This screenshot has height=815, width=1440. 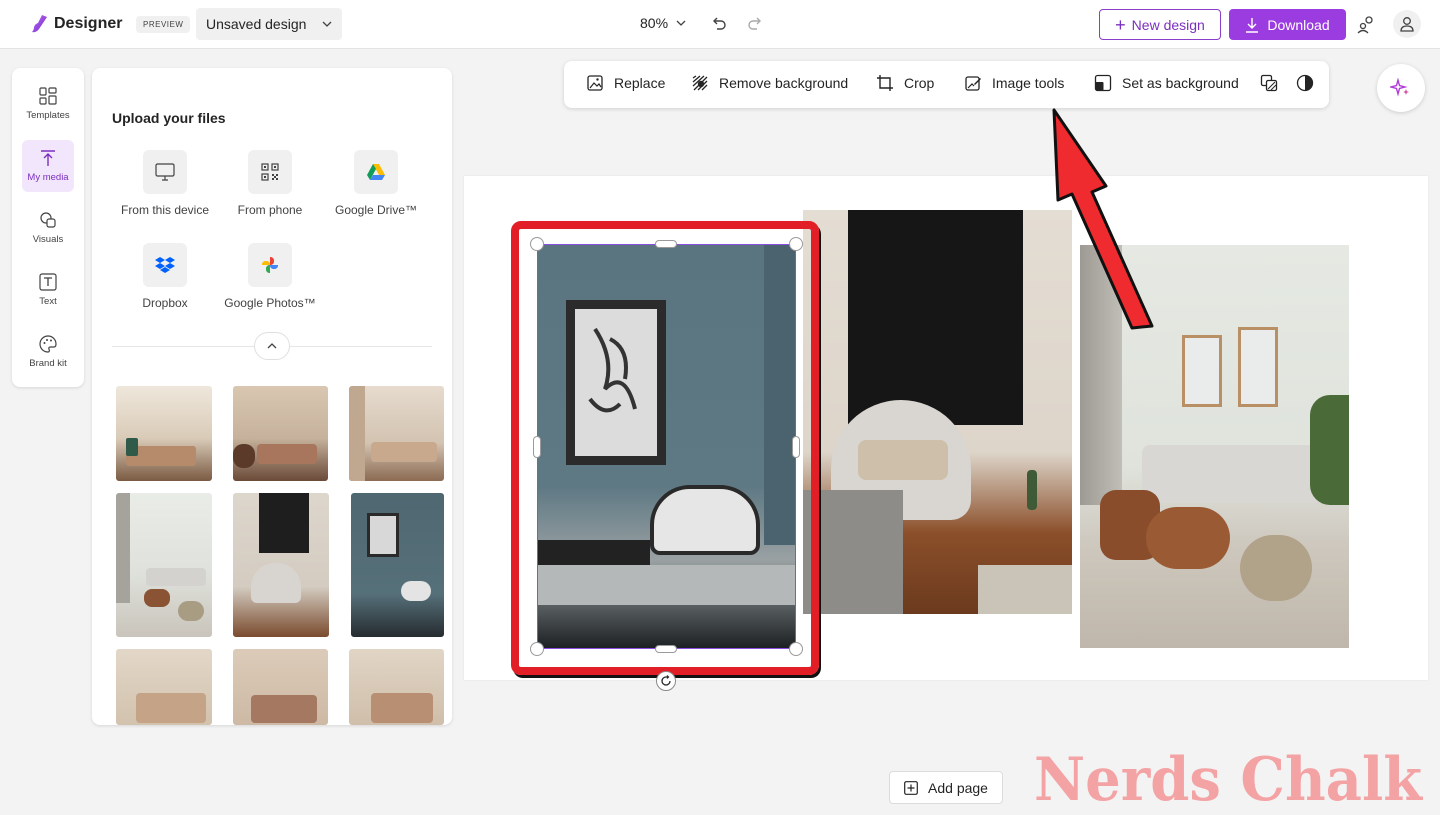 I want to click on set-as-background-label: Set as background, so click(x=1180, y=83).